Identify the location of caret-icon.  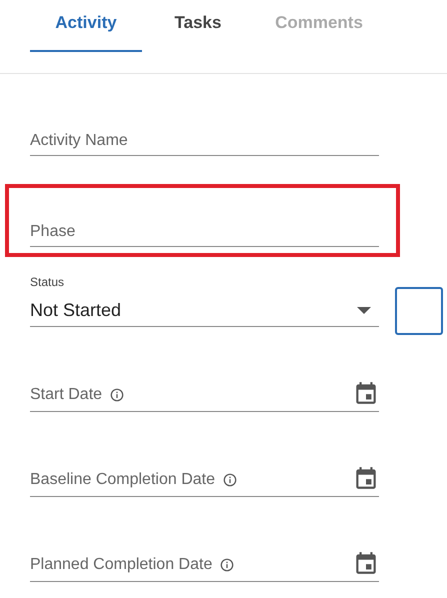
(364, 310).